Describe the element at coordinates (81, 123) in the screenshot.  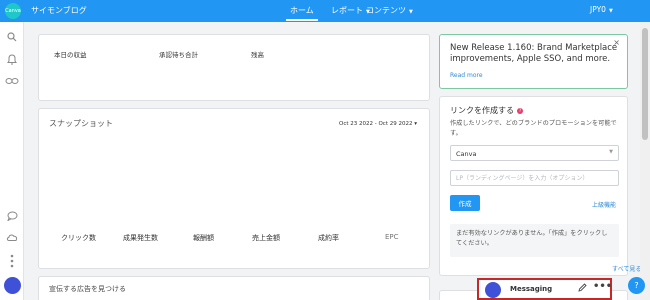
I see `snapshot-title: スナップショット` at that location.